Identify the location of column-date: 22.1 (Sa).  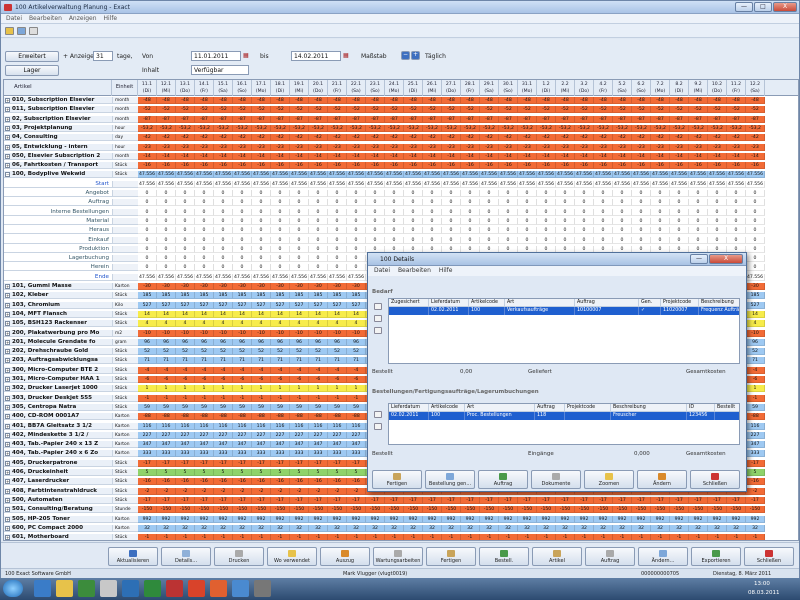
(356, 88).